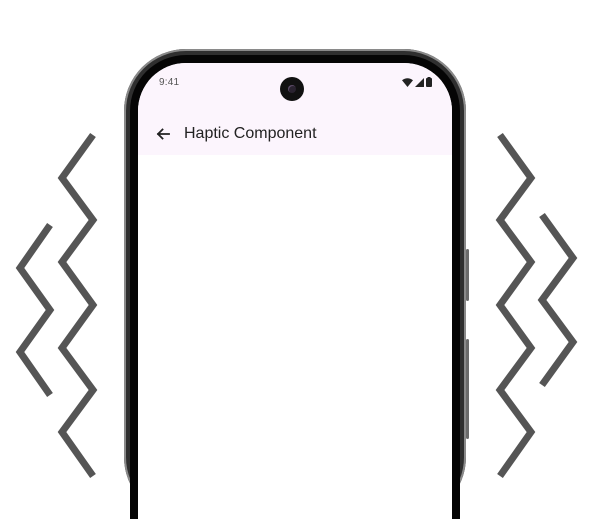 The height and width of the screenshot is (519, 592). I want to click on vibration-zigzag-right-inner, so click(515, 305).